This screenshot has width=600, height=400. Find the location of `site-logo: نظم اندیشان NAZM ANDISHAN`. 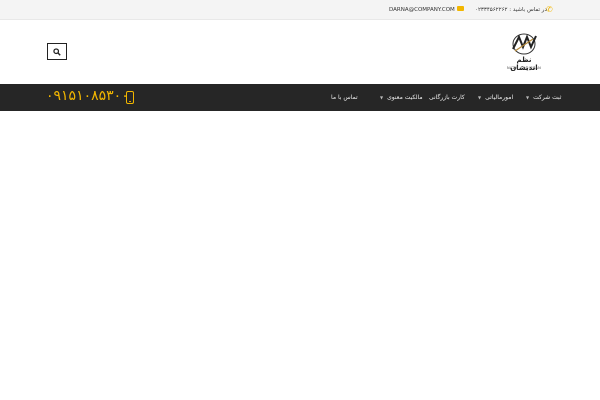

site-logo: نظم اندیشان NAZM ANDISHAN is located at coordinates (524, 53).